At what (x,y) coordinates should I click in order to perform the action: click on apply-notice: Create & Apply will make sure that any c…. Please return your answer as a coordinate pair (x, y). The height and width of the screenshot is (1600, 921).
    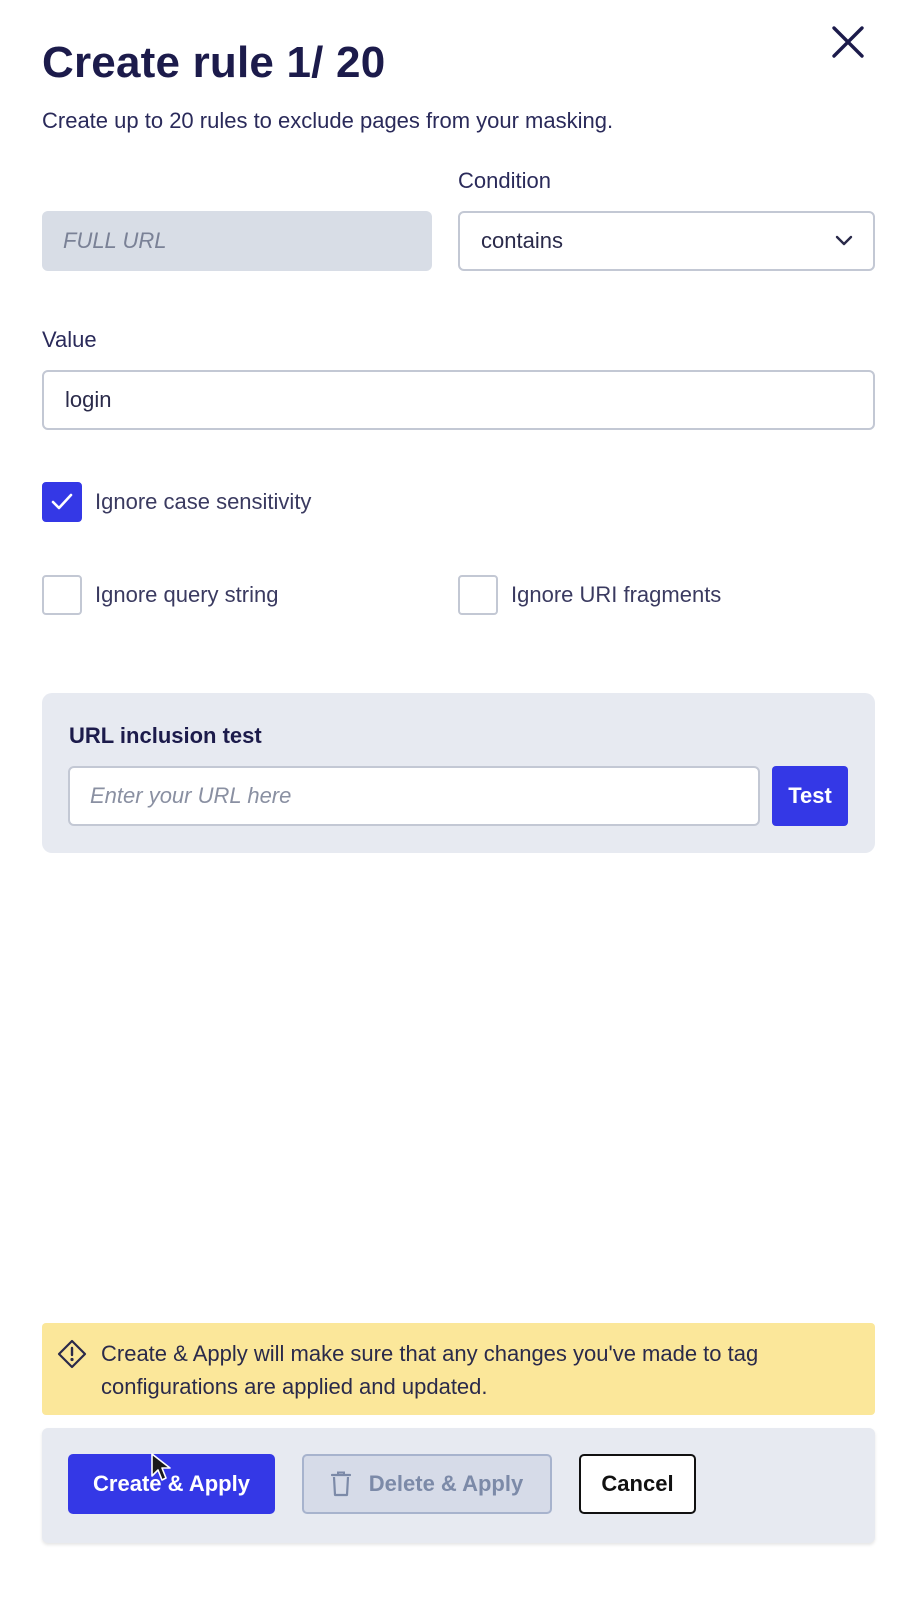
    Looking at the image, I should click on (458, 1369).